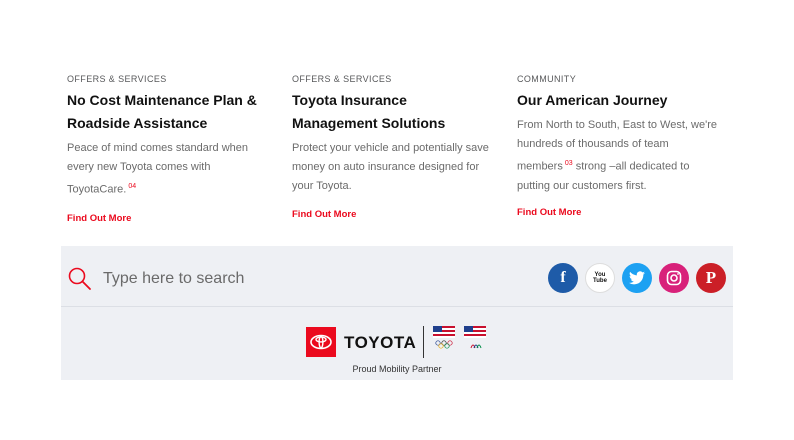 This screenshot has width=794, height=440. Describe the element at coordinates (423, 342) in the screenshot. I see `brand-divider` at that location.